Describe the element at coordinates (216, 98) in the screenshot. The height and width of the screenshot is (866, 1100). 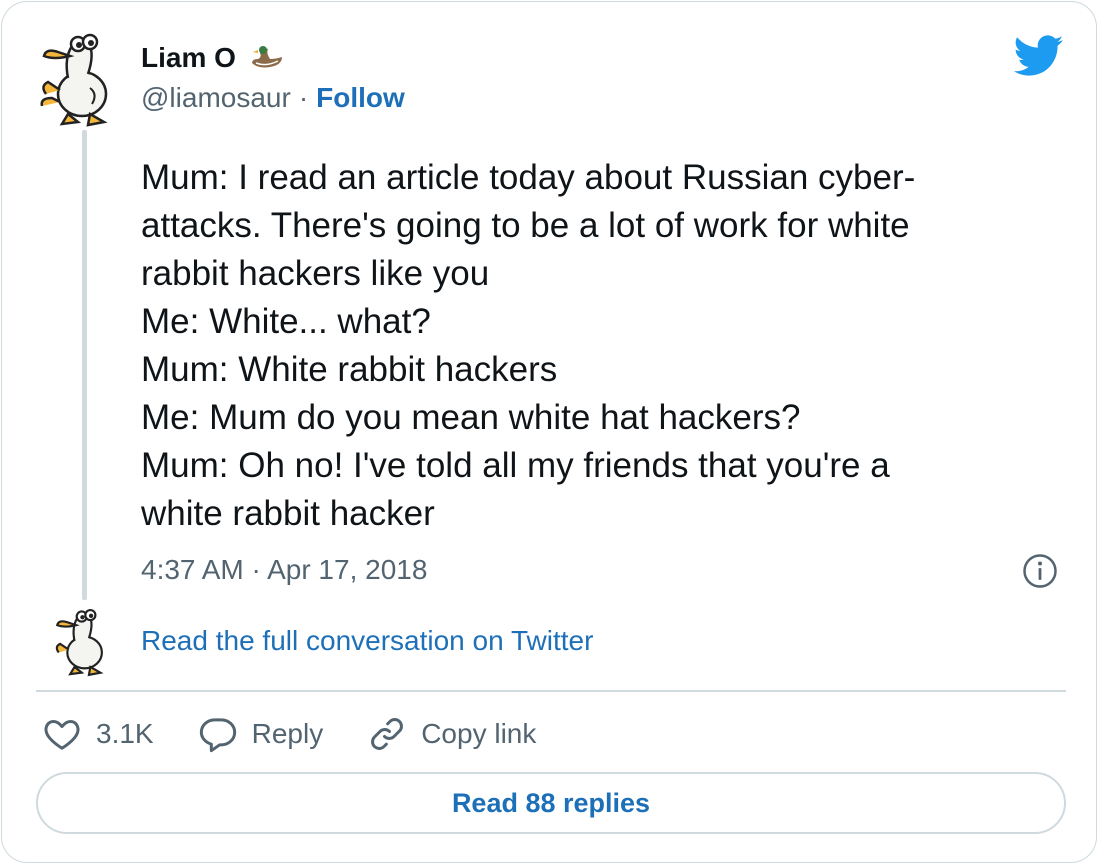
I see `author-handle: @liamosaur` at that location.